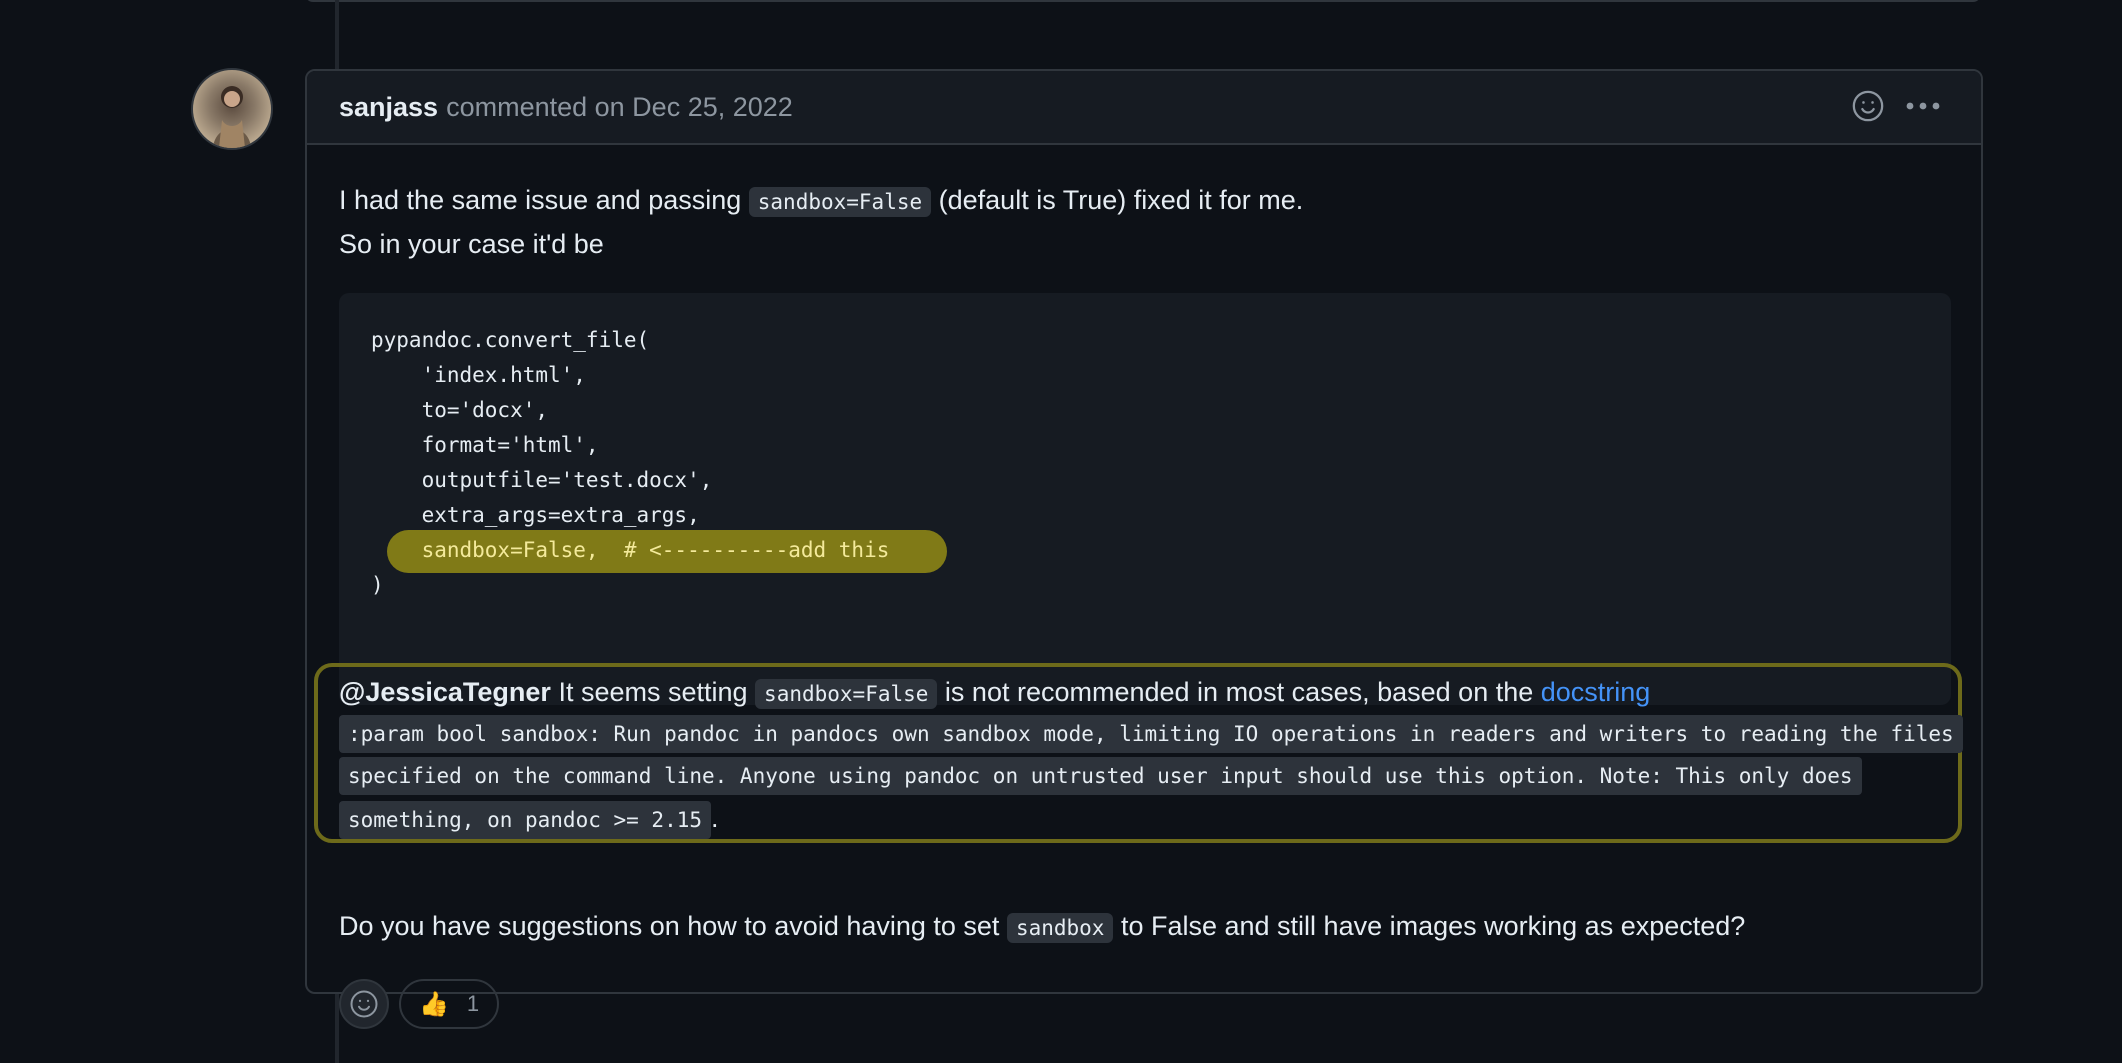 Image resolution: width=2122 pixels, height=1063 pixels. Describe the element at coordinates (449, 1004) in the screenshot. I see `reaction-thumbs-up-button: 👍 1` at that location.